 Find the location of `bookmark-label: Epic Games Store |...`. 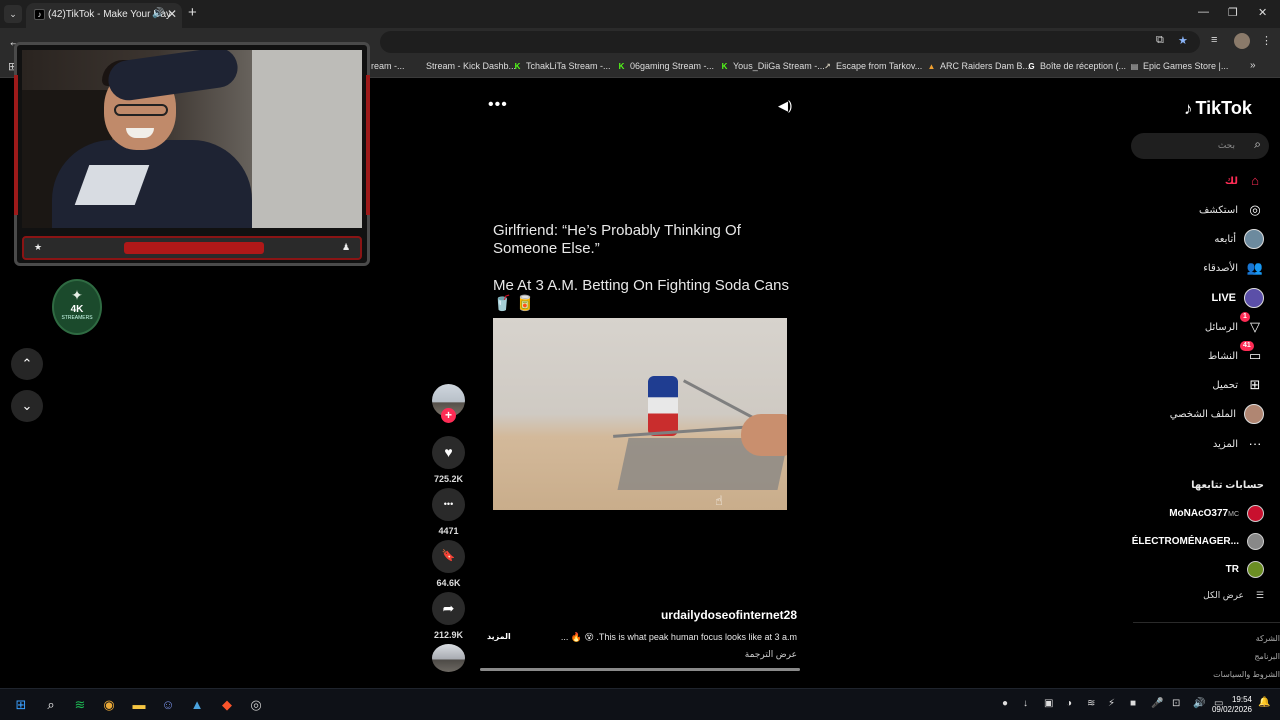

bookmark-label: Epic Games Store |... is located at coordinates (1186, 66).